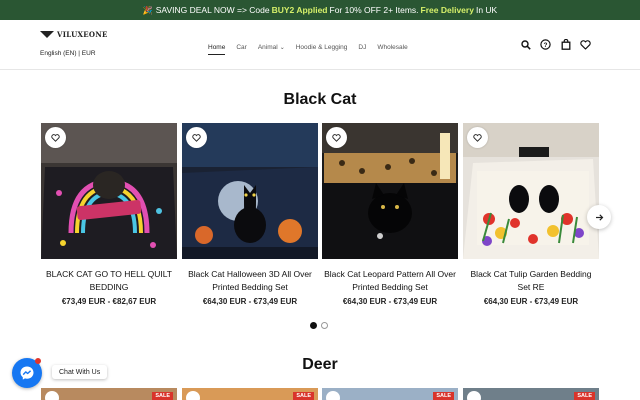 The image size is (640, 400). Describe the element at coordinates (267, 47) in the screenshot. I see `nav-item-animal-label: Animal` at that location.